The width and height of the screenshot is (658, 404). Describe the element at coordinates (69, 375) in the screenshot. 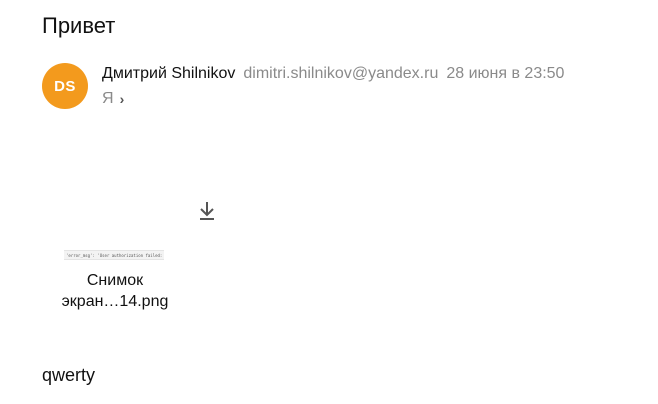

I see `message-body: qwerty` at that location.